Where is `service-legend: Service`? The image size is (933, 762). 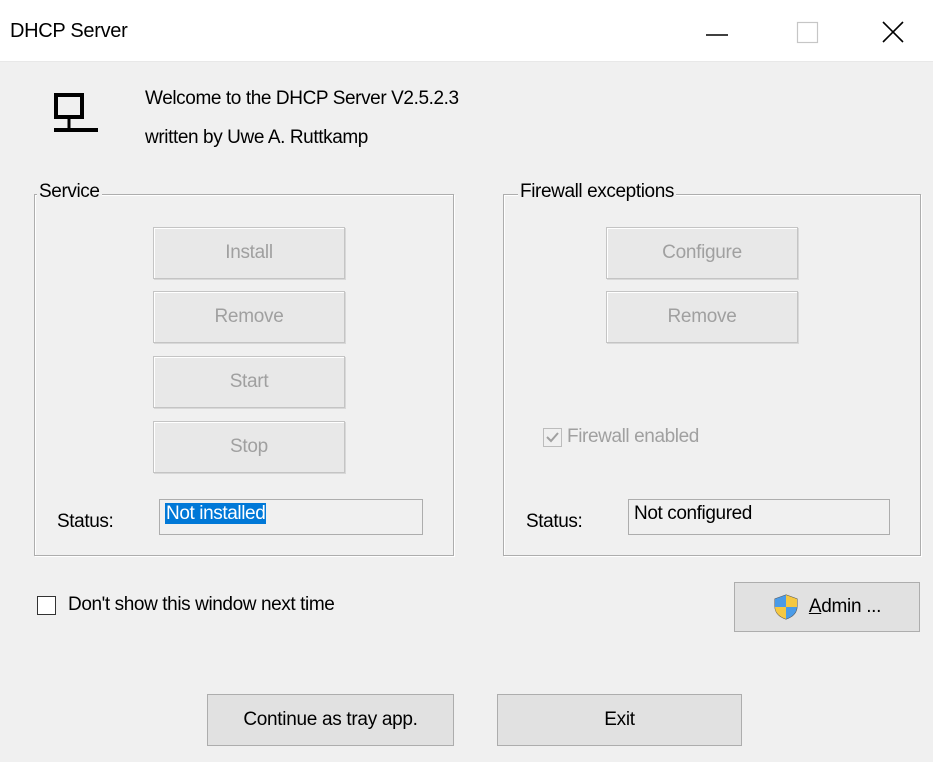 service-legend: Service is located at coordinates (69, 192).